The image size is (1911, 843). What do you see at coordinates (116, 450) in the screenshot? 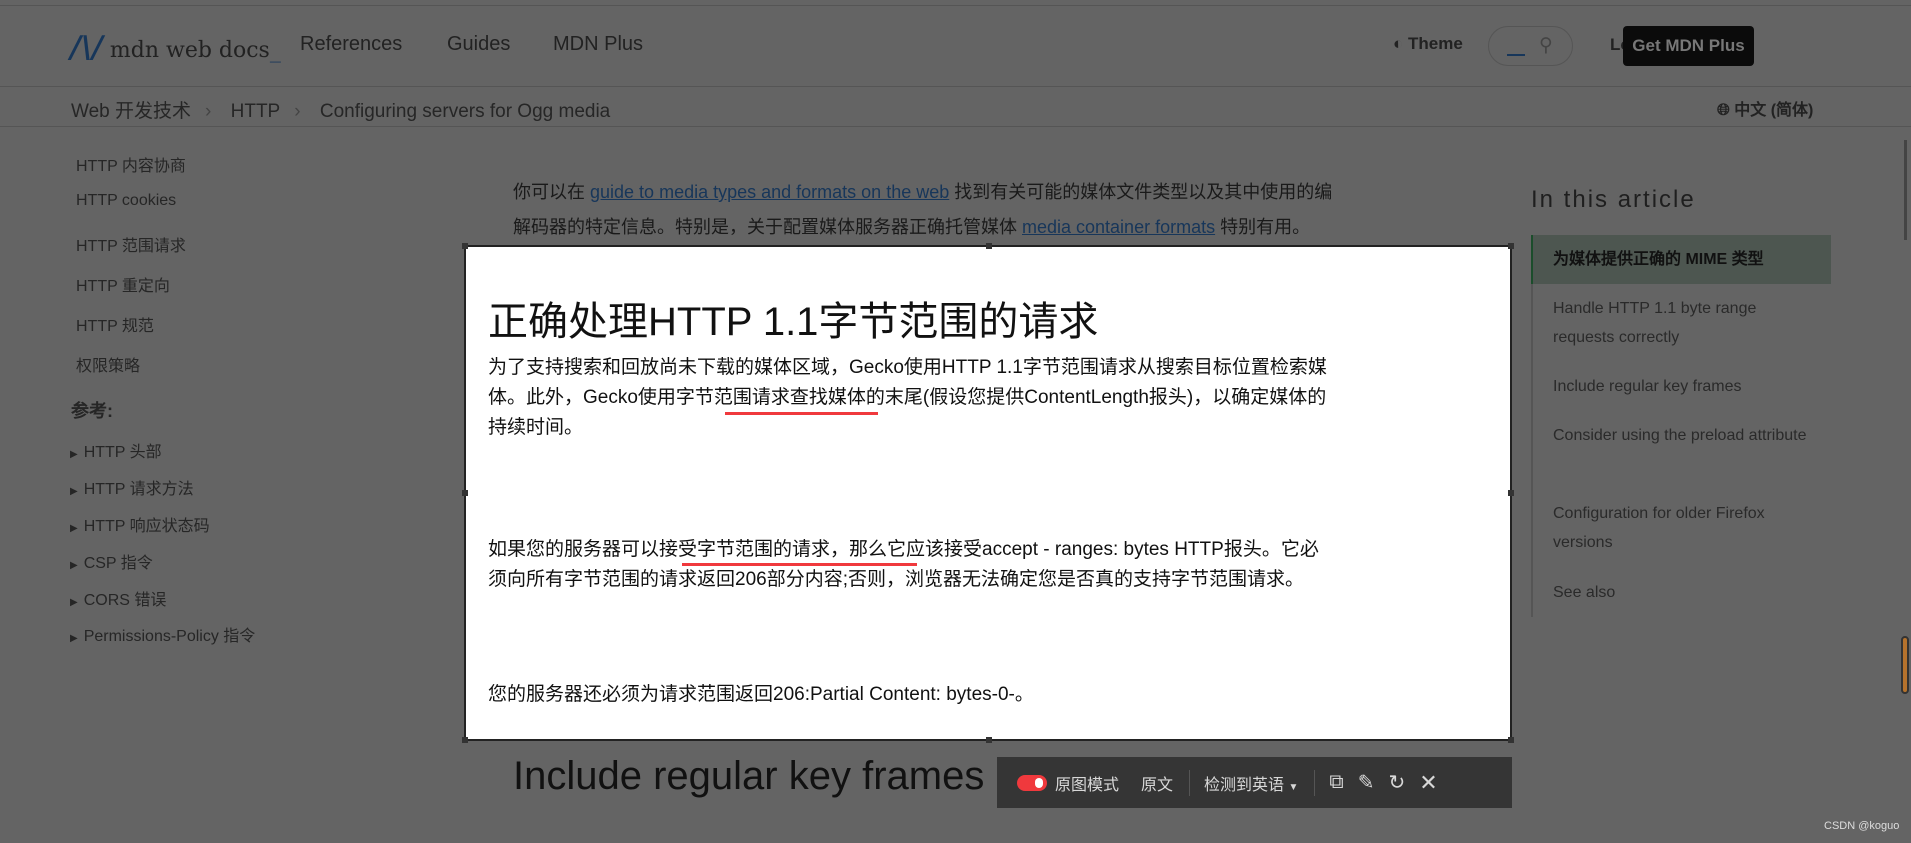
I see `sidebar-group: ▶ HTTP 头部` at bounding box center [116, 450].